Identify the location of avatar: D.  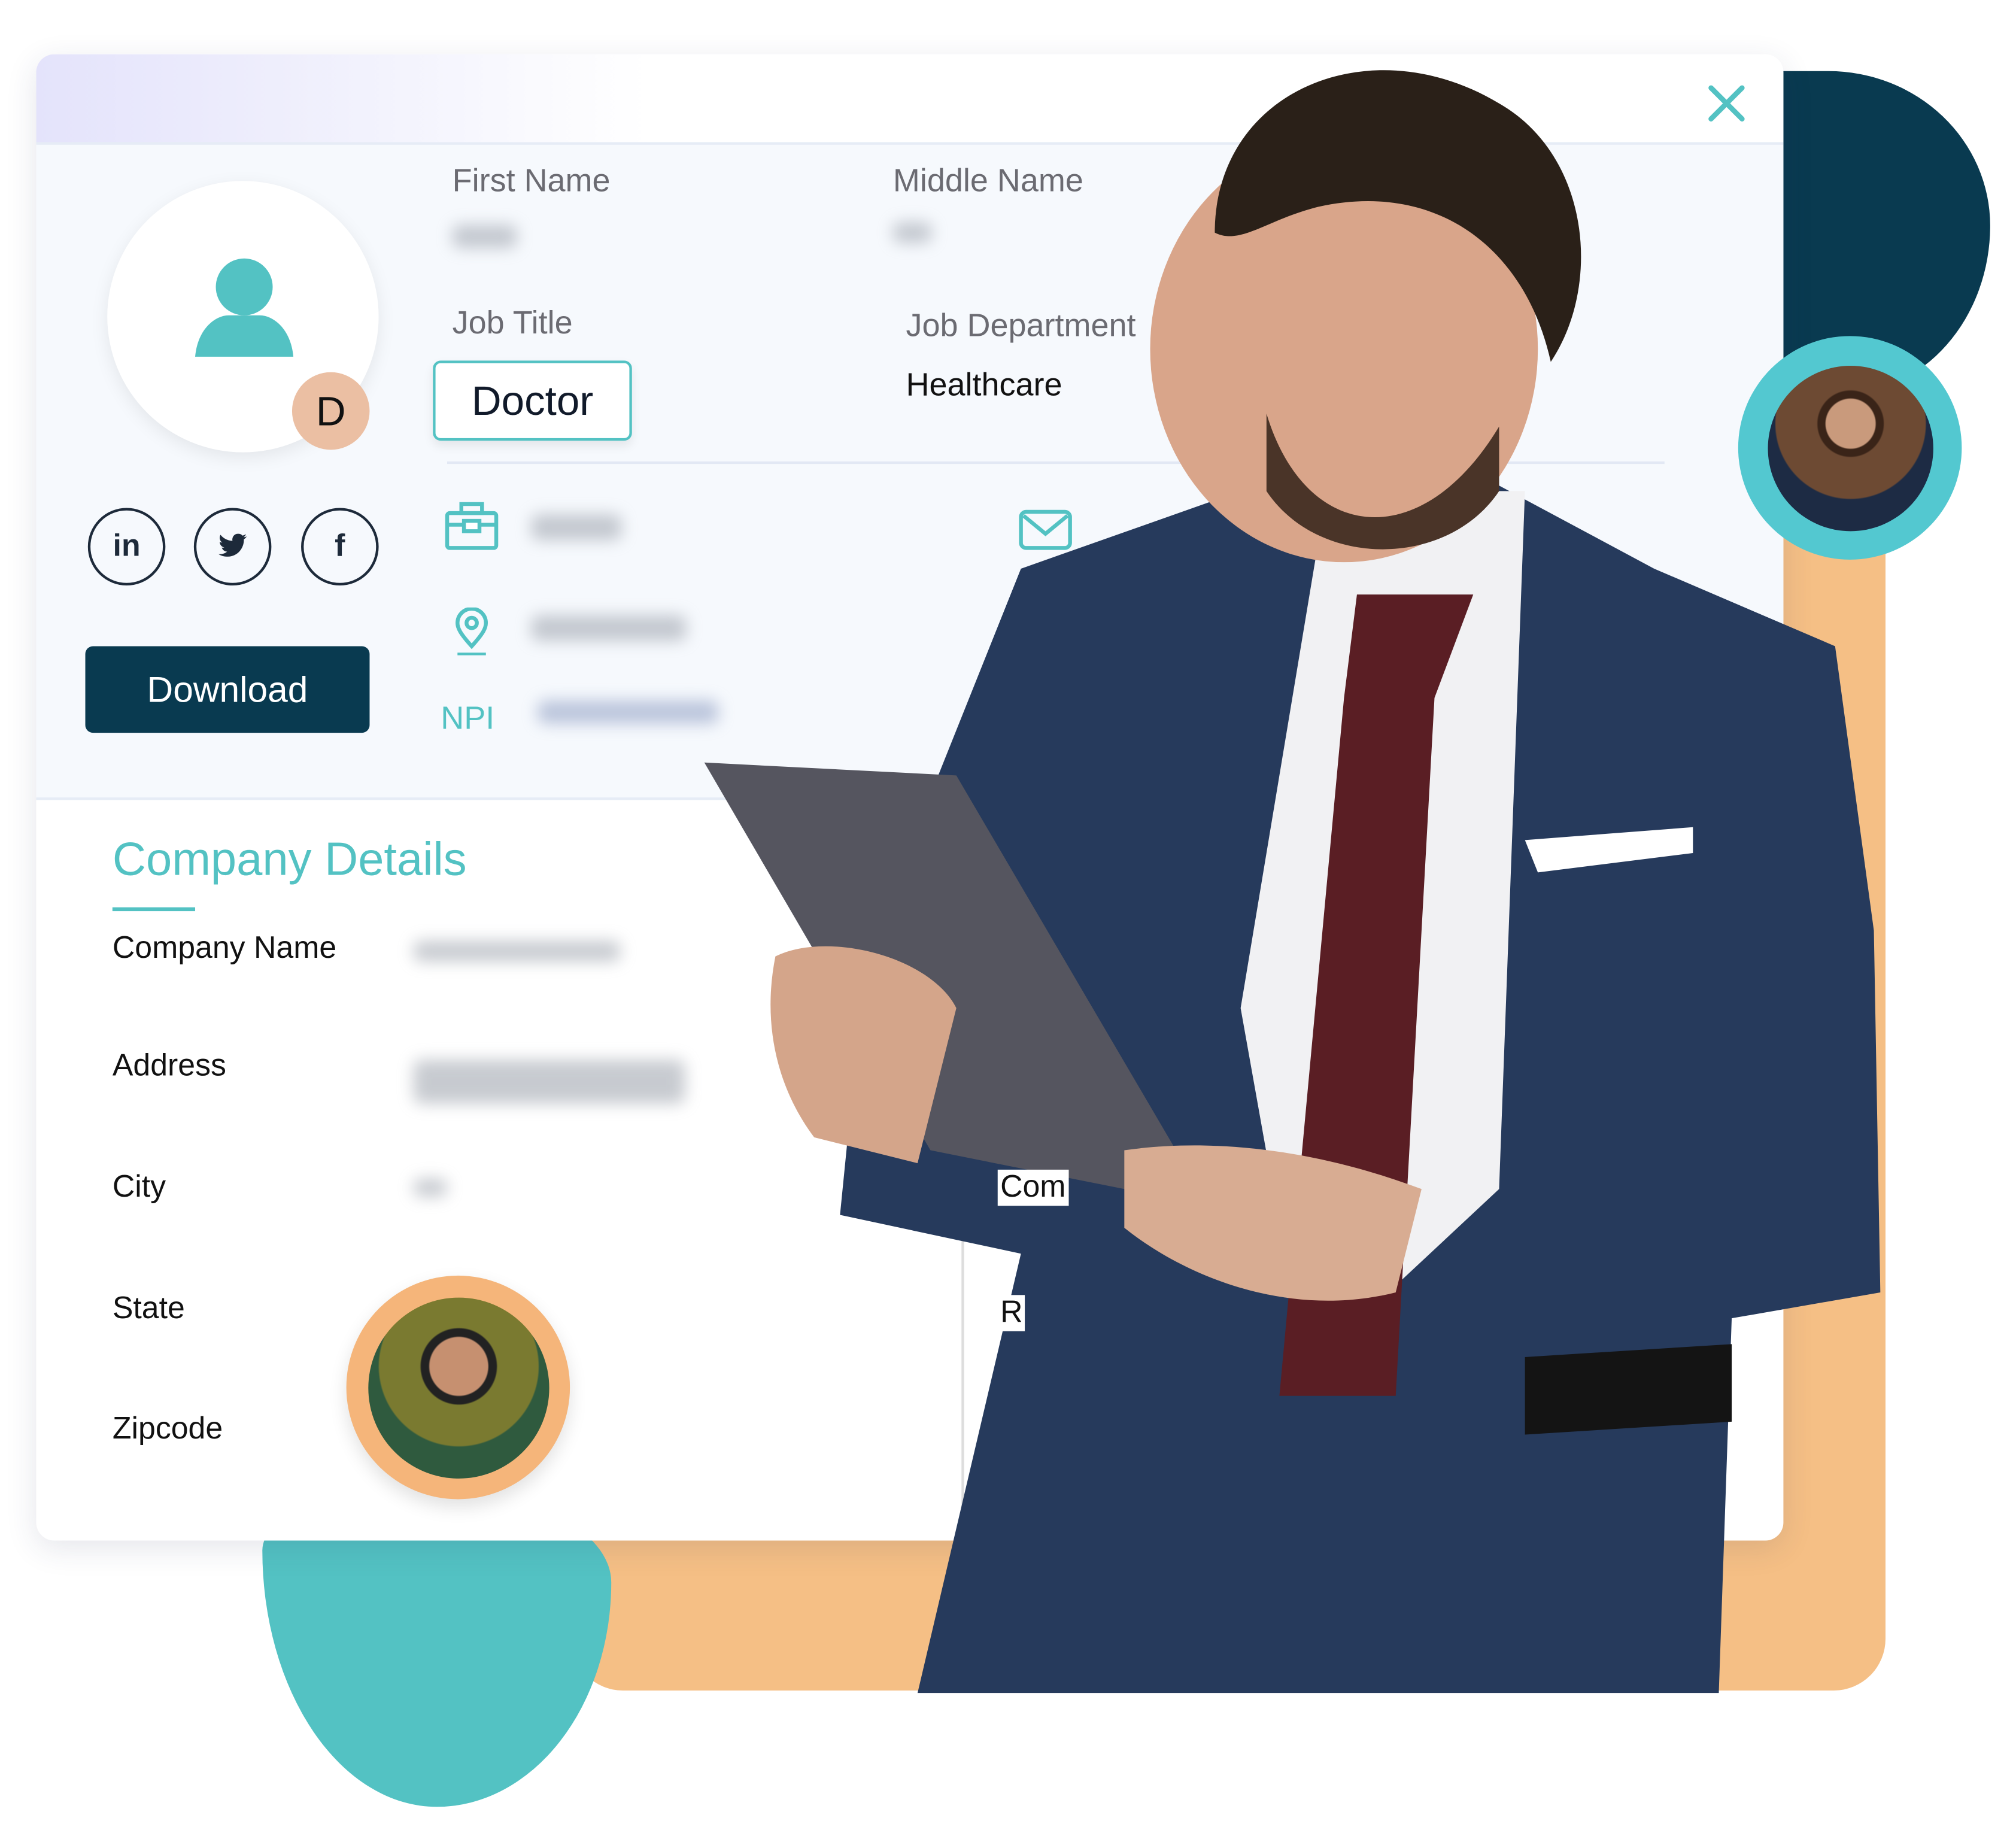
(243, 317).